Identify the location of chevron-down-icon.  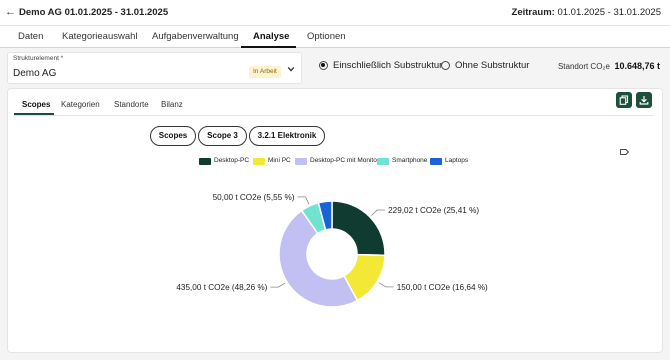
(291, 69).